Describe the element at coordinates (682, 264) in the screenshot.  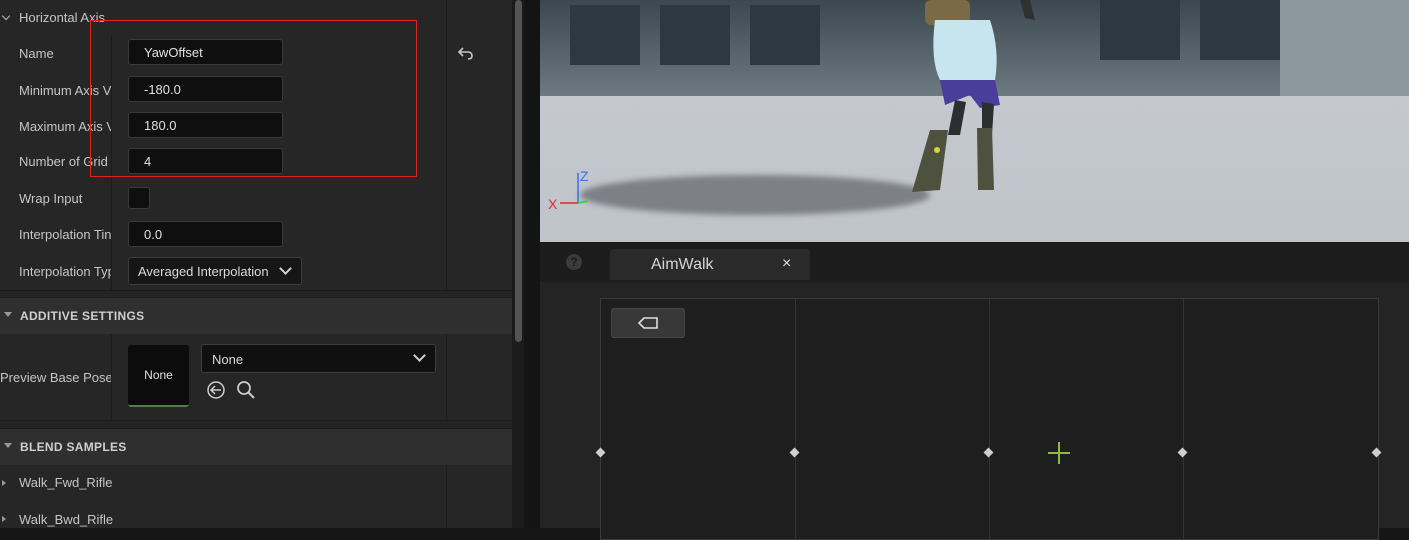
I see `tab-label: AimWalk` at that location.